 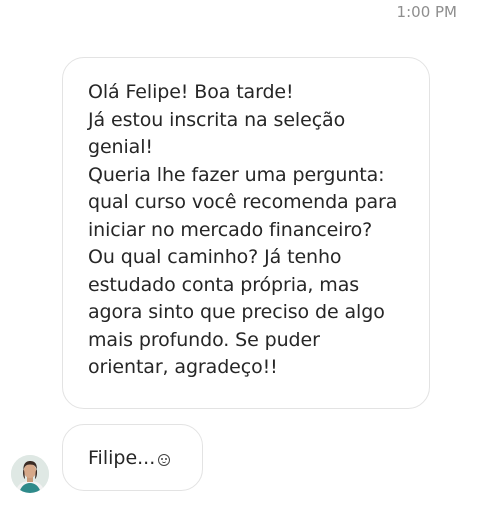 What do you see at coordinates (183, 367) in the screenshot?
I see `message-line: orientar, agradeço!!` at bounding box center [183, 367].